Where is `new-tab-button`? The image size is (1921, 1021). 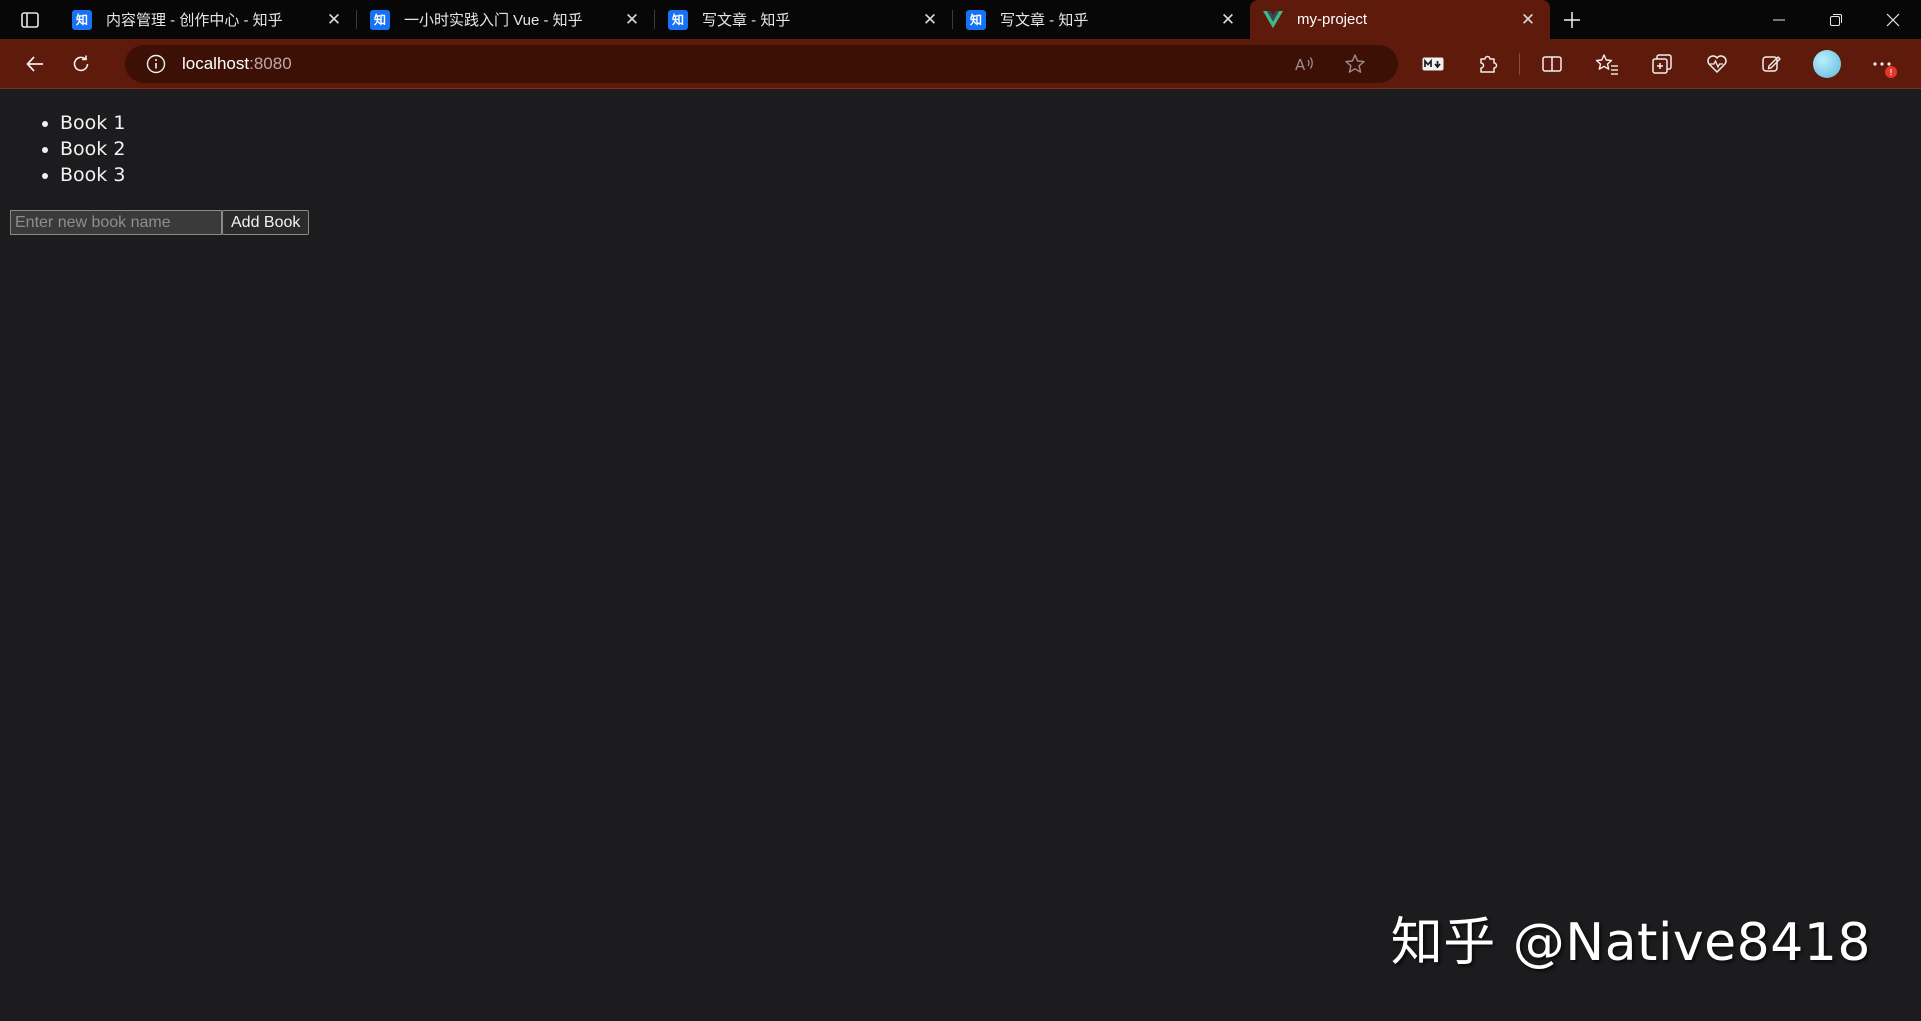
new-tab-button is located at coordinates (1572, 19).